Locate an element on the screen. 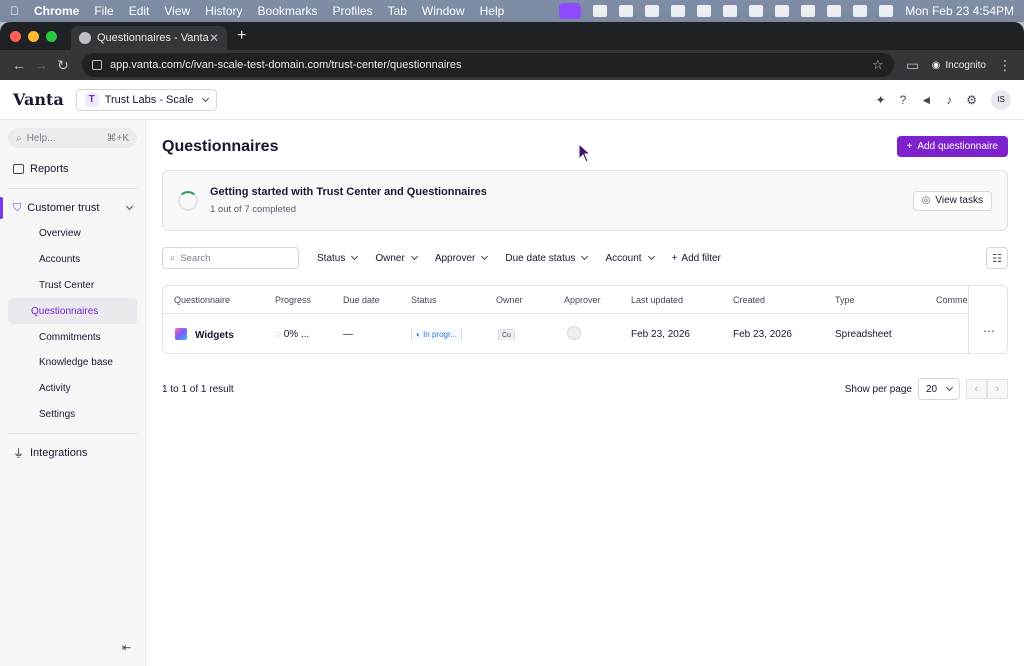  collapse-sidebar-icon: ⇤ is located at coordinates (126, 647).